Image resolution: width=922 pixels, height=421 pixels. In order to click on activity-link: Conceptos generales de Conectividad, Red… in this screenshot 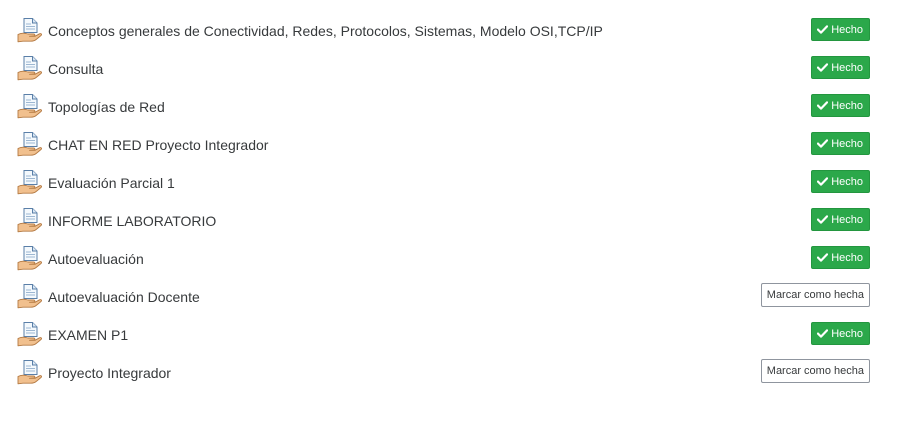, I will do `click(325, 31)`.